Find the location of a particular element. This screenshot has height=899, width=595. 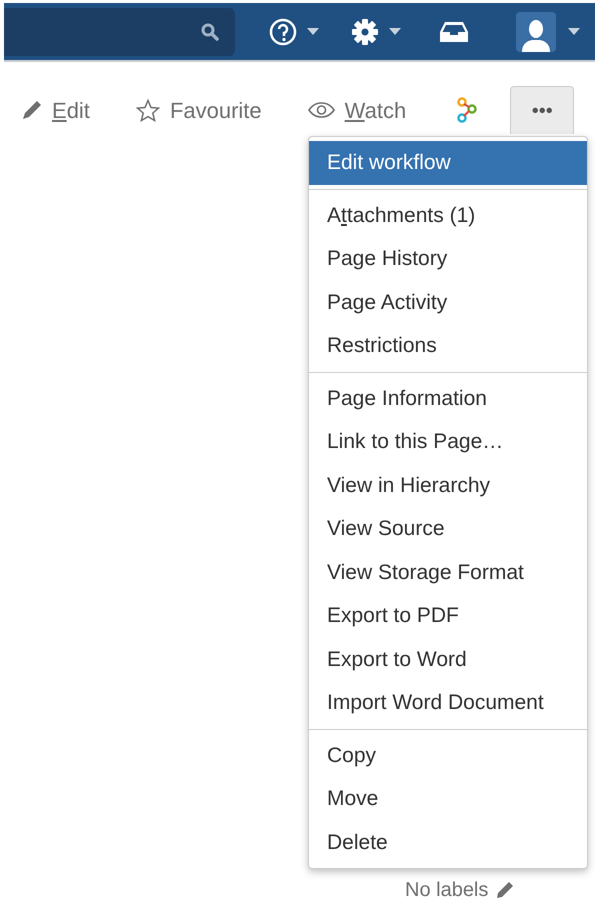

edit-button: Edit is located at coordinates (56, 110).